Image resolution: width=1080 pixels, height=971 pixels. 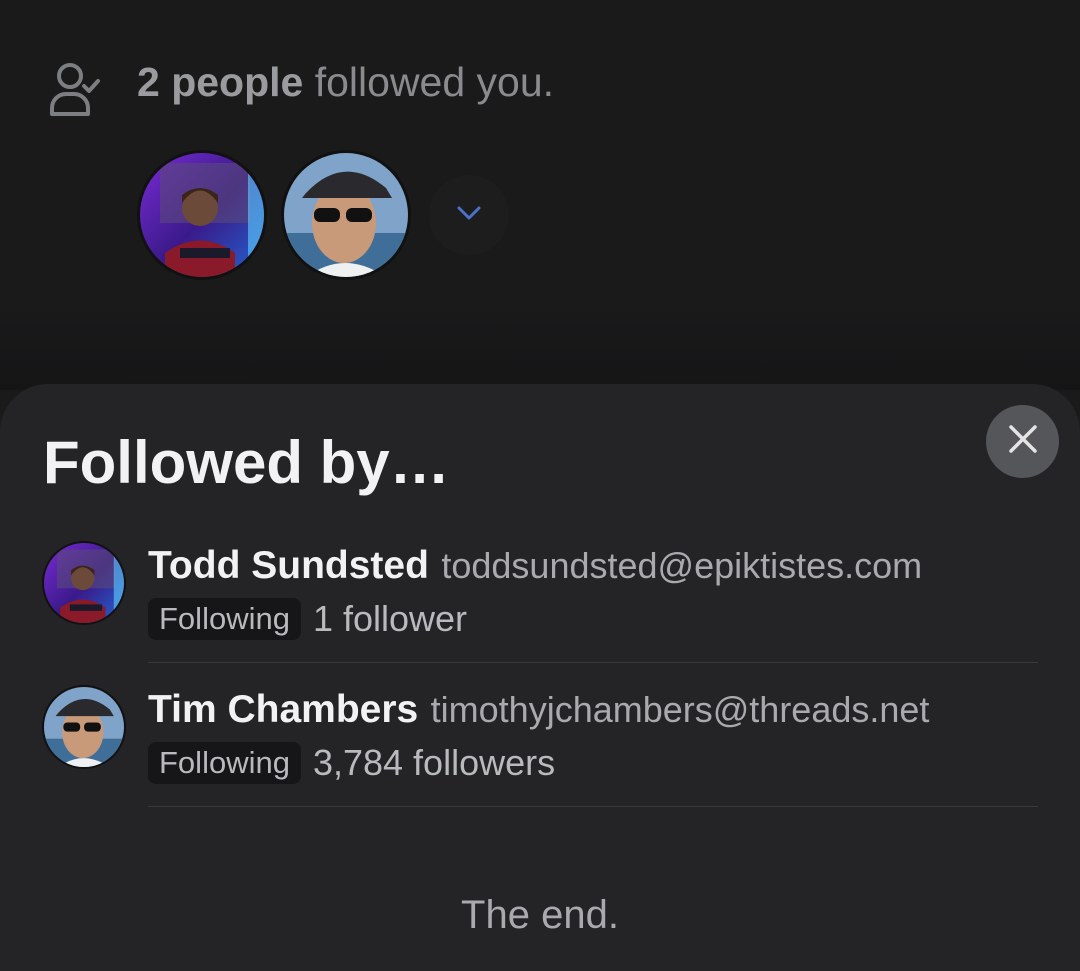 I want to click on close-button, so click(x=1022, y=441).